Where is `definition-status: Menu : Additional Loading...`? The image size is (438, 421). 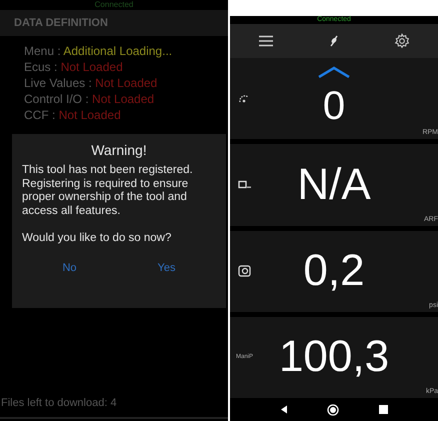
definition-status: Menu : Additional Loading... is located at coordinates (99, 51).